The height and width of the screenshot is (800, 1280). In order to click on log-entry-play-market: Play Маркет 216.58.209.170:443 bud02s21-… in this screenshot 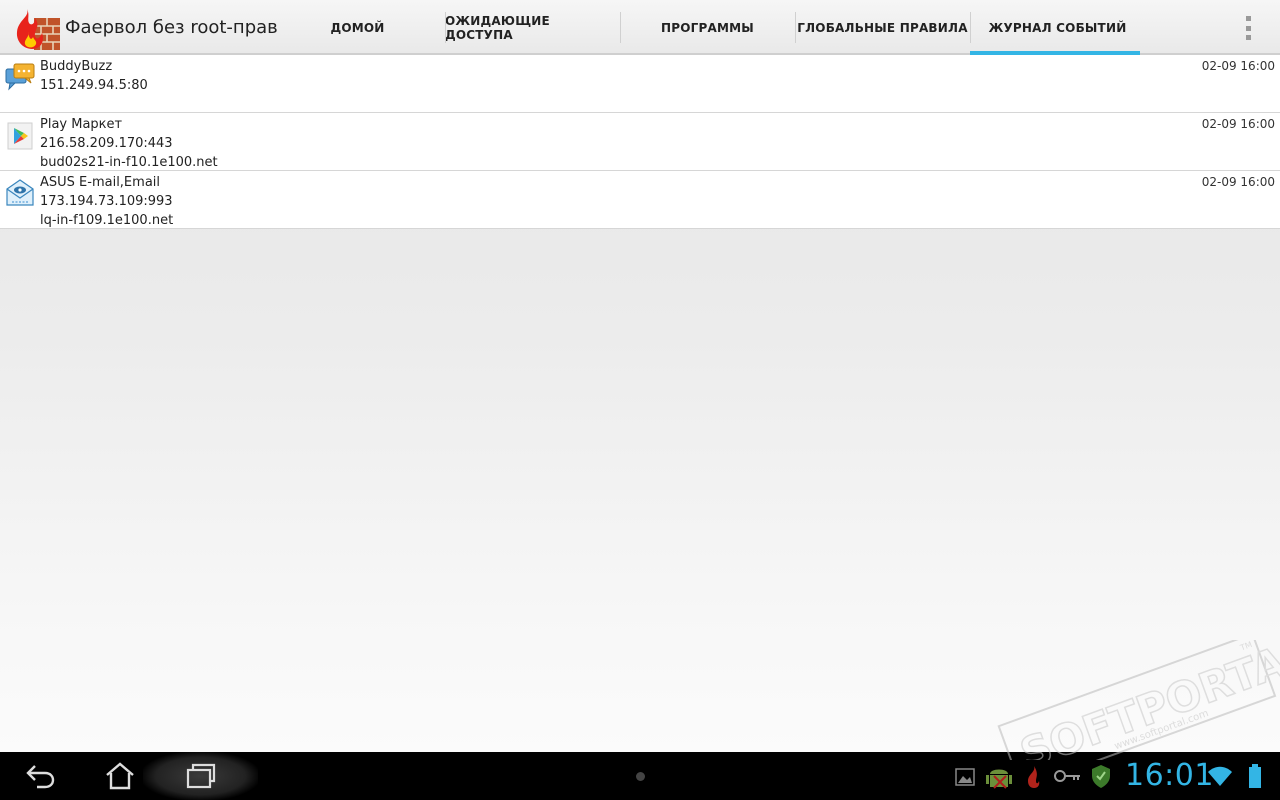, I will do `click(640, 142)`.